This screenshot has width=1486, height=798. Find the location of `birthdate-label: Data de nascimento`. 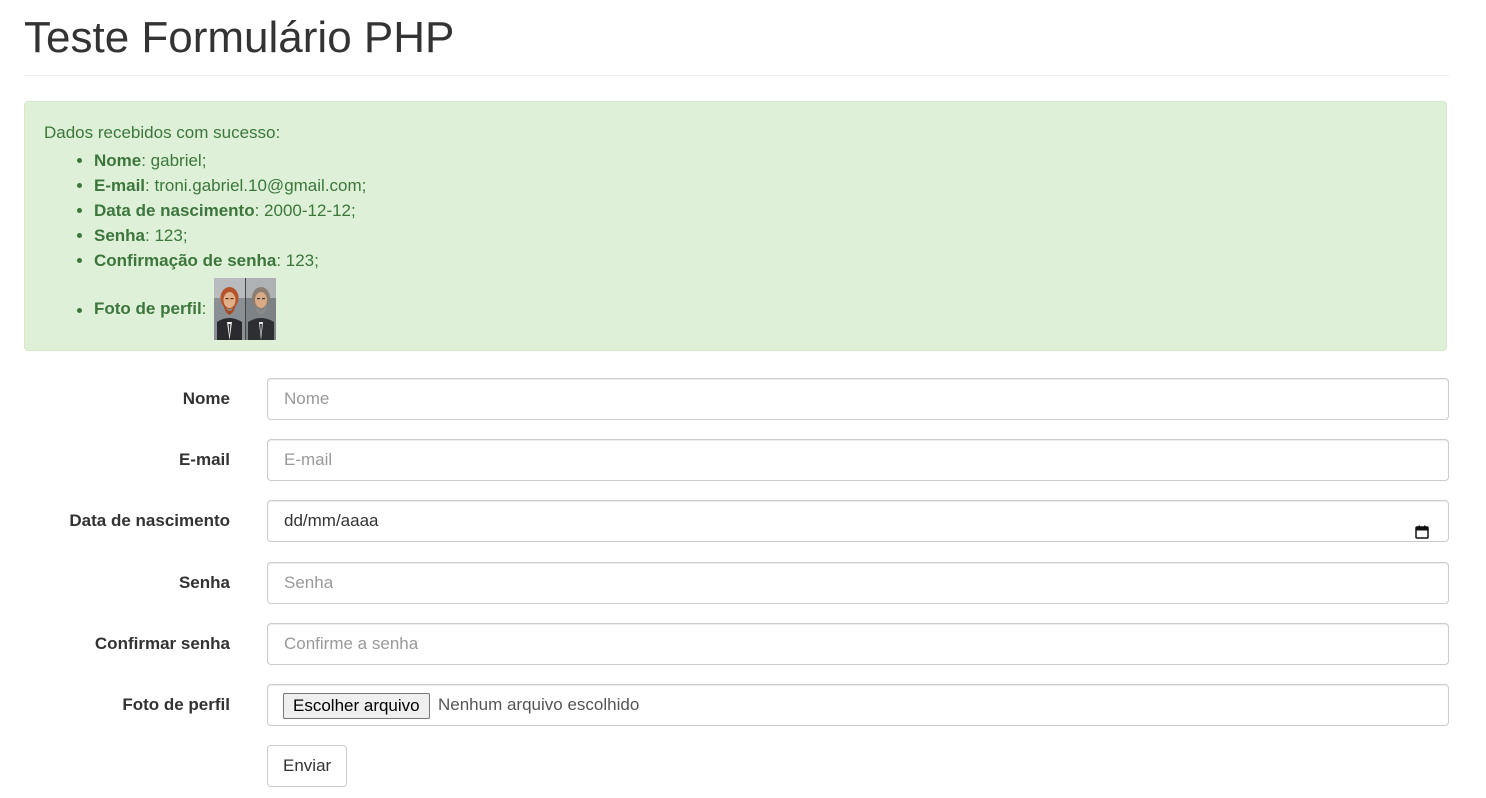

birthdate-label: Data de nascimento is located at coordinates (149, 520).